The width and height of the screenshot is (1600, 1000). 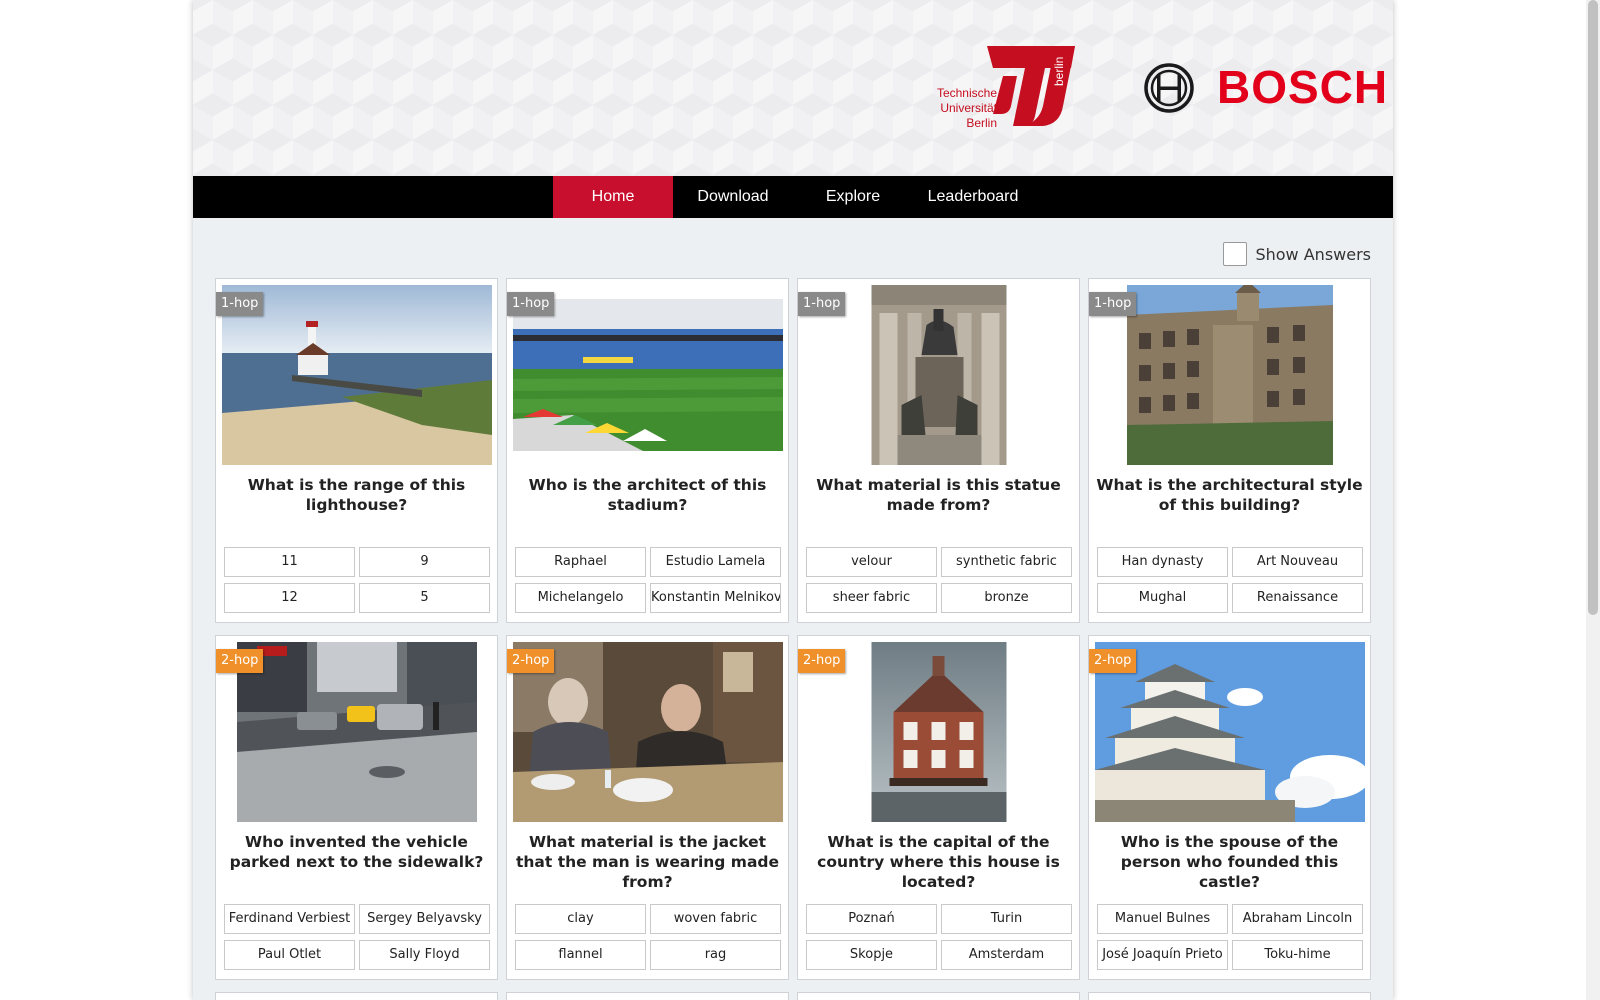 What do you see at coordinates (289, 562) in the screenshot?
I see `answer-option: 11` at bounding box center [289, 562].